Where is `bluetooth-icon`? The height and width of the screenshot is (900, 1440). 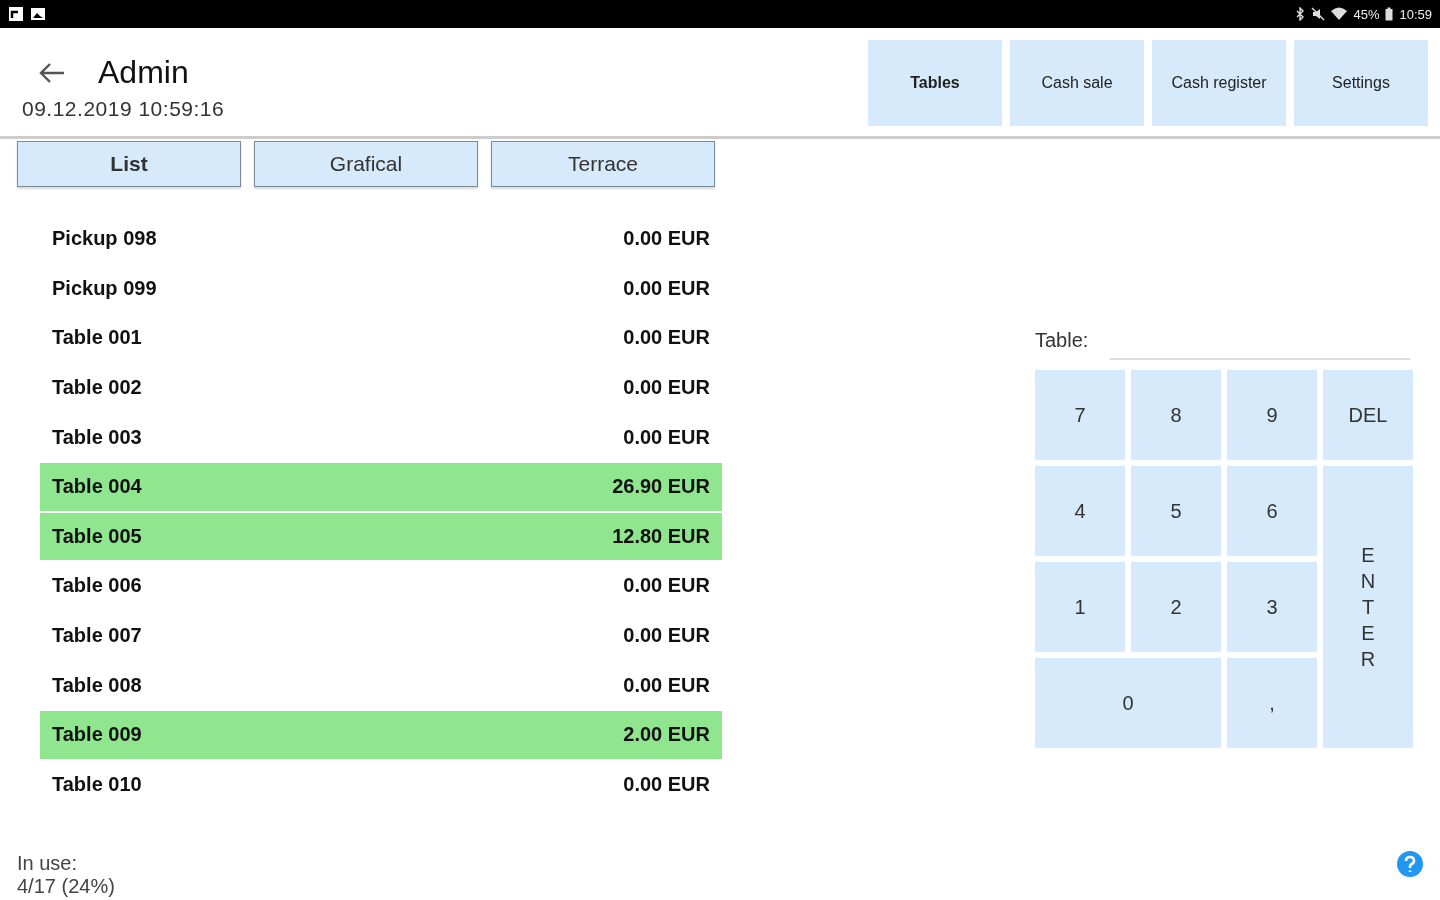 bluetooth-icon is located at coordinates (1300, 14).